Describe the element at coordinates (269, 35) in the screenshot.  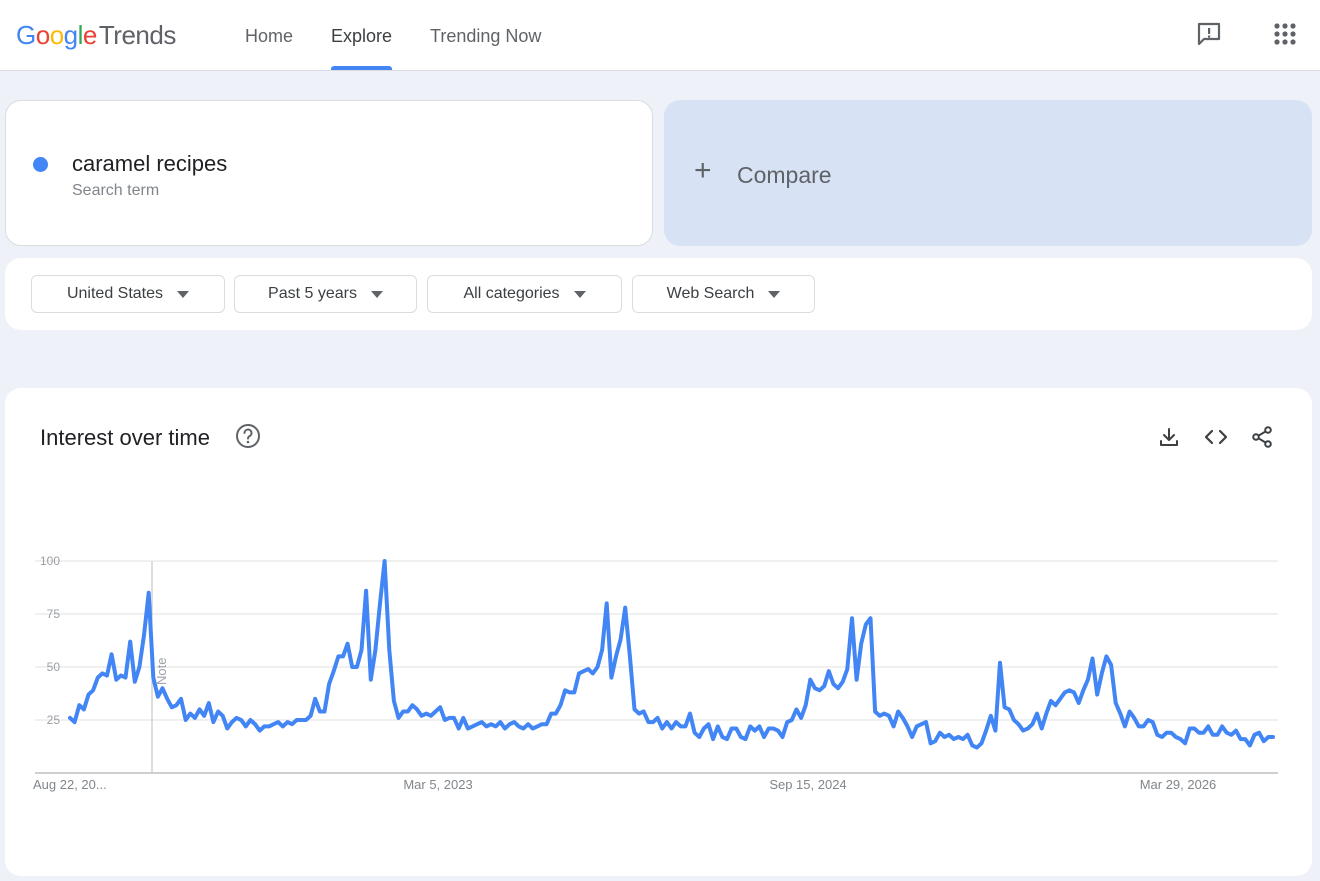
I see `nav-home: Home` at that location.